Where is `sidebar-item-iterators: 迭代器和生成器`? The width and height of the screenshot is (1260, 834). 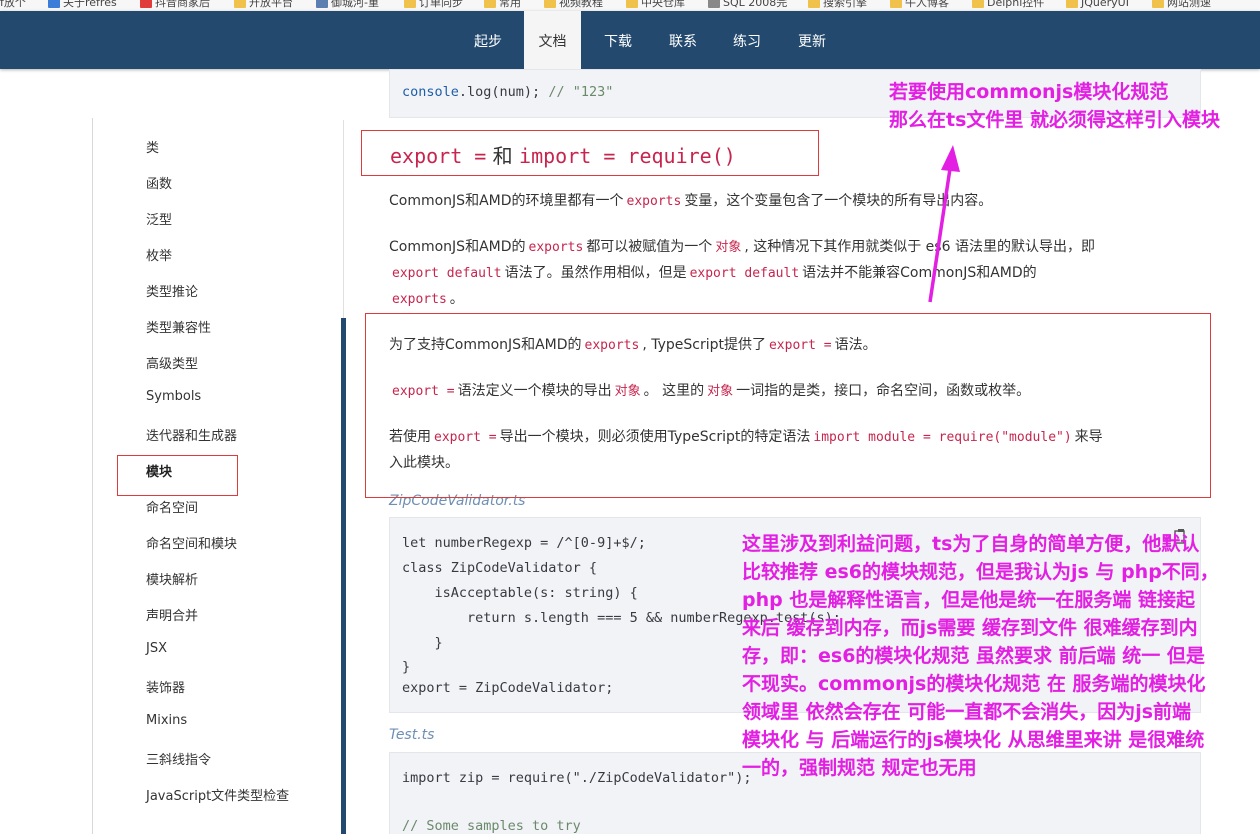 sidebar-item-iterators: 迭代器和生成器 is located at coordinates (191, 434).